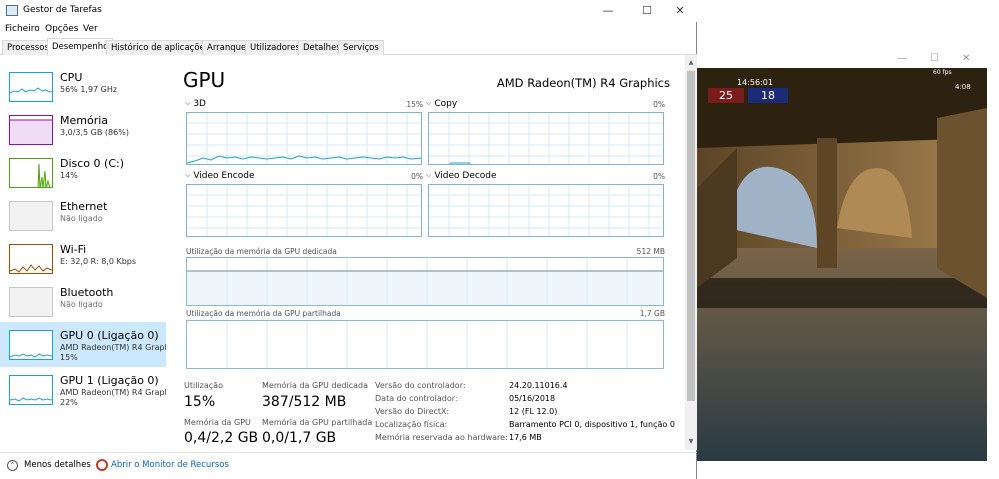 Image resolution: width=999 pixels, height=479 pixels. I want to click on scroll-down-arrow-icon: ▼, so click(691, 442).